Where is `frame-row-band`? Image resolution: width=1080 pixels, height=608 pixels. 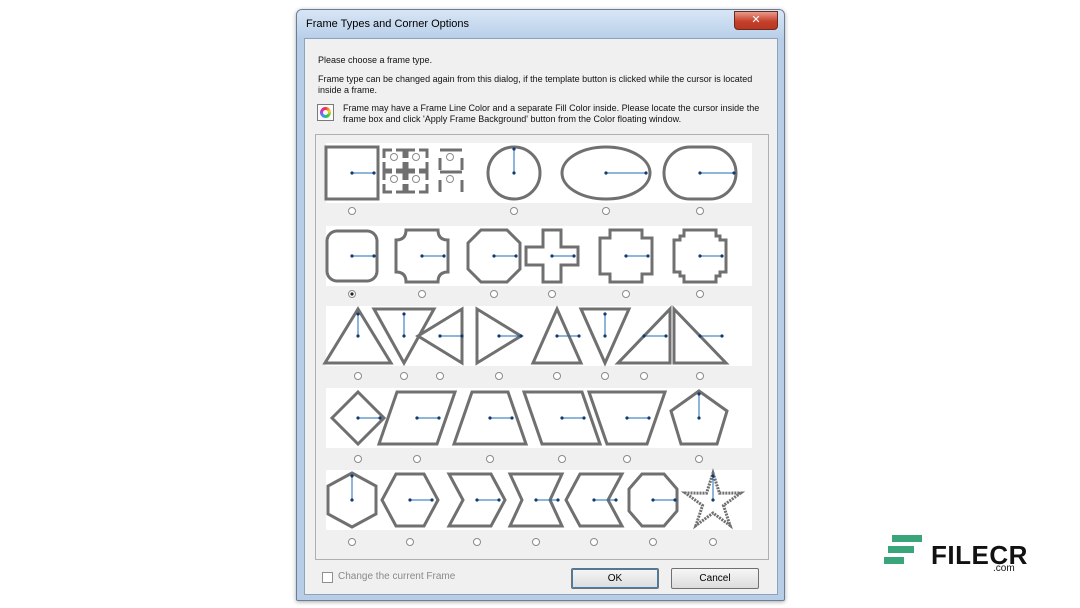
frame-row-band is located at coordinates (539, 256).